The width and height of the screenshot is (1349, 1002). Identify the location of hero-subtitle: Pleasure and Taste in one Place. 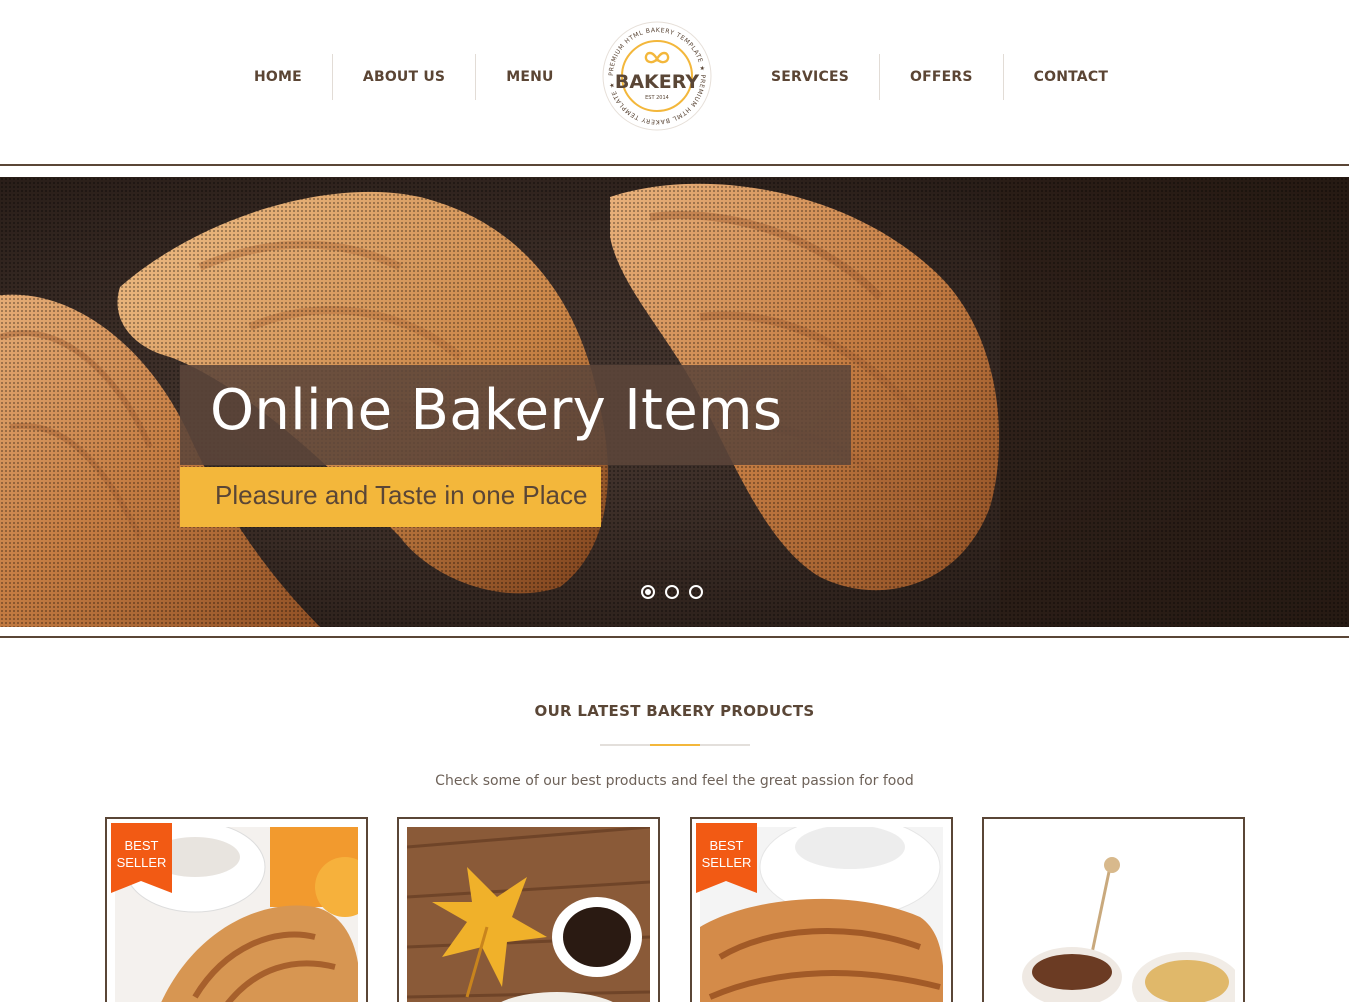
(401, 495).